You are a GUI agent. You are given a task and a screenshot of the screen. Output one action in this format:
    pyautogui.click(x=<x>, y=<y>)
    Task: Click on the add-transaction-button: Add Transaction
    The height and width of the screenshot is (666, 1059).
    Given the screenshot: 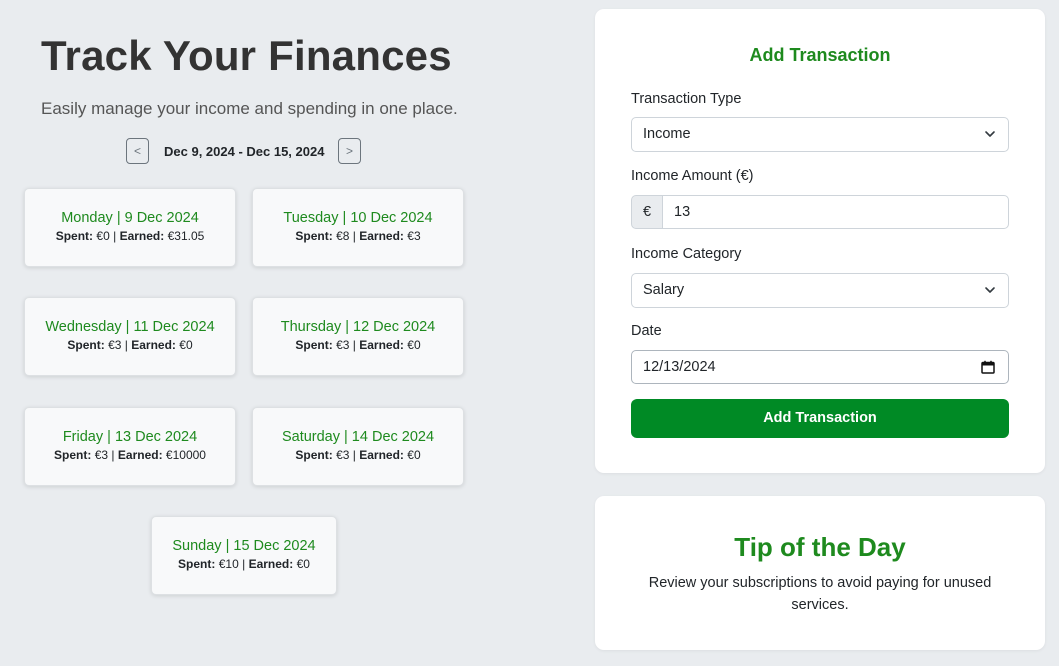 What is the action you would take?
    pyautogui.click(x=820, y=418)
    